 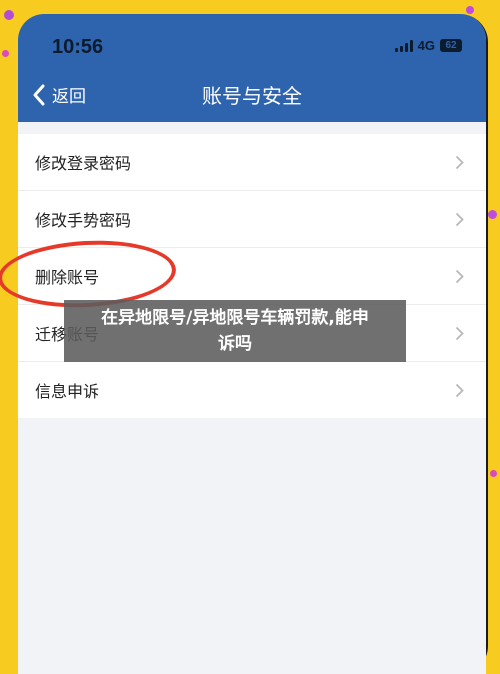 What do you see at coordinates (451, 45) in the screenshot?
I see `battery-icon: 62` at bounding box center [451, 45].